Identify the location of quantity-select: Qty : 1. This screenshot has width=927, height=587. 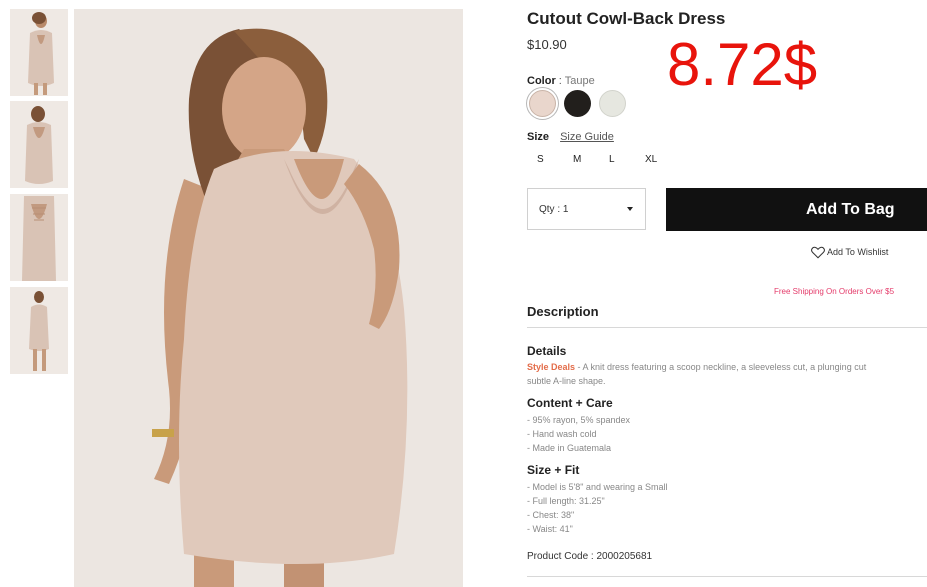
(586, 209).